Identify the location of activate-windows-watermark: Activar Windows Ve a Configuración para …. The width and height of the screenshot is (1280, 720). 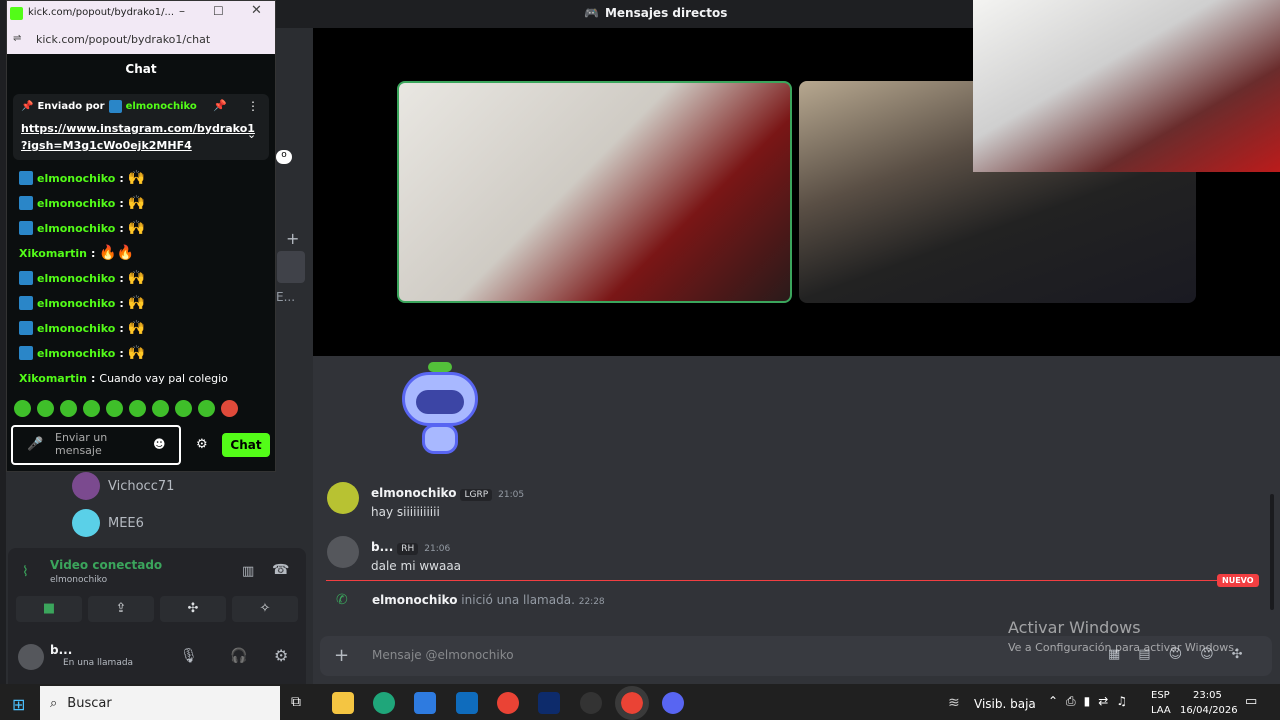
(1123, 636).